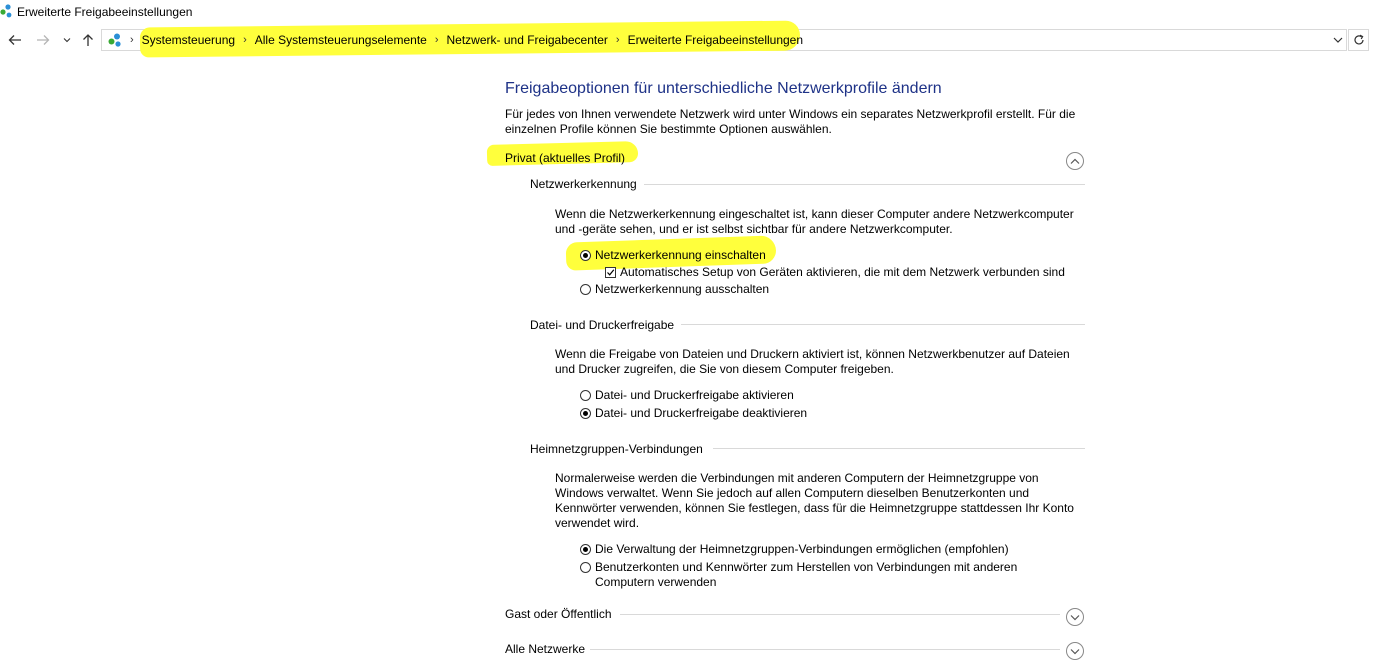  I want to click on forward-button, so click(43, 40).